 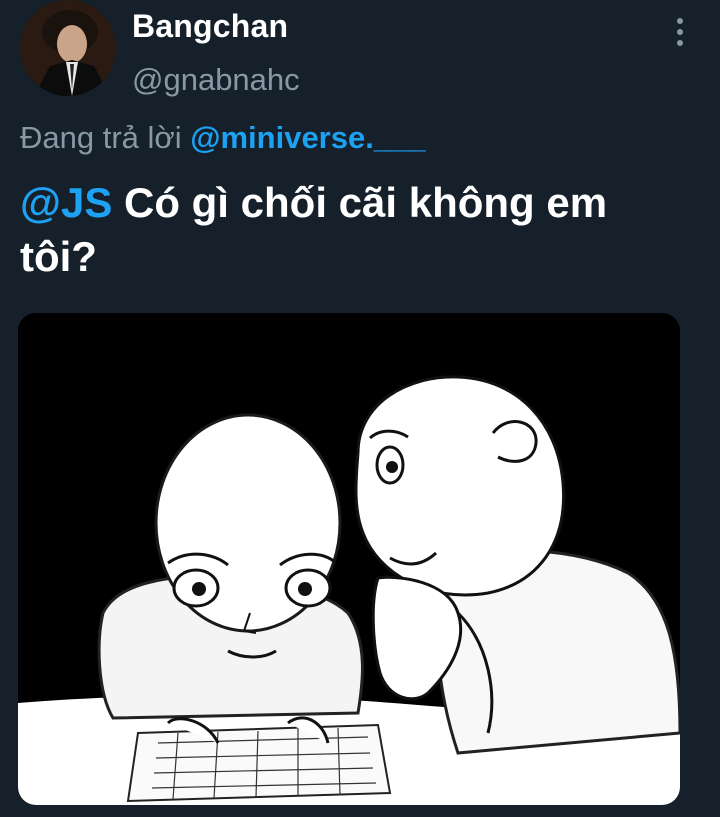 I want to click on display-name: Bangchan, so click(x=210, y=26).